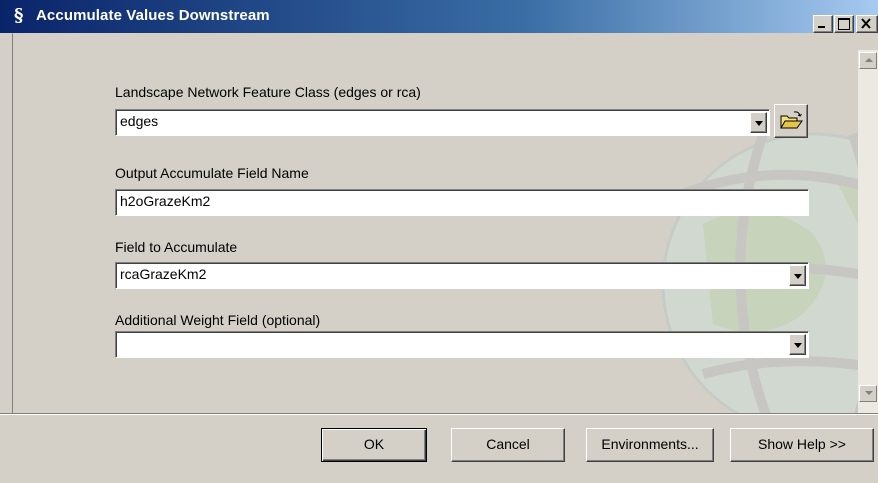 The width and height of the screenshot is (878, 483). What do you see at coordinates (439, 414) in the screenshot?
I see `divider` at bounding box center [439, 414].